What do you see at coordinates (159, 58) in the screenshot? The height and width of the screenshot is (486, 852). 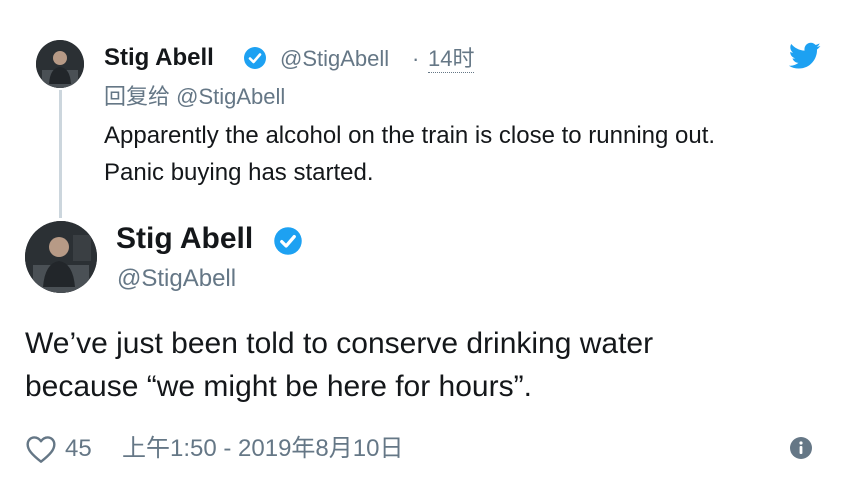 I see `parent-author-name: Stig Abell` at bounding box center [159, 58].